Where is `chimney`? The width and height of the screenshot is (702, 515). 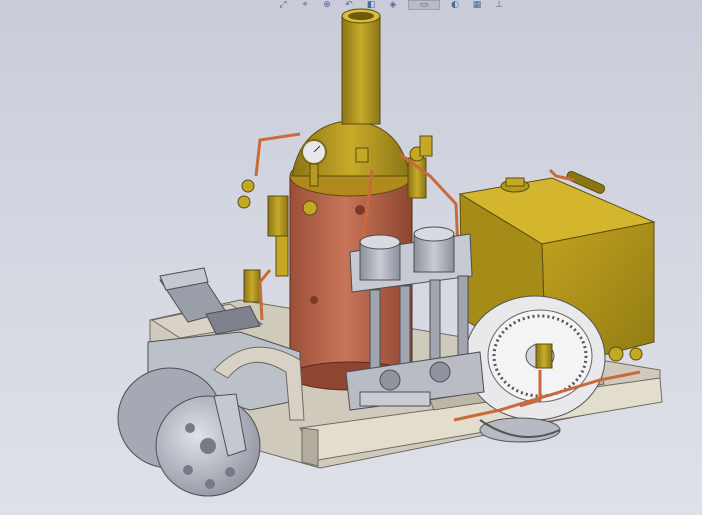
chimney is located at coordinates (361, 66).